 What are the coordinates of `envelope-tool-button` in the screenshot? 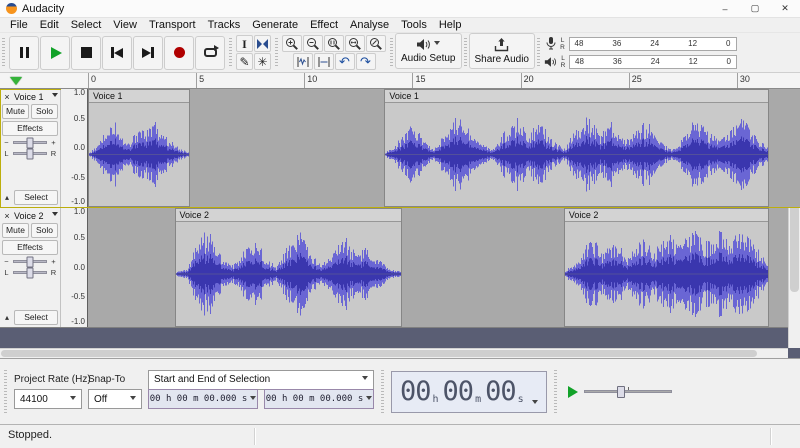 It's located at (262, 43).